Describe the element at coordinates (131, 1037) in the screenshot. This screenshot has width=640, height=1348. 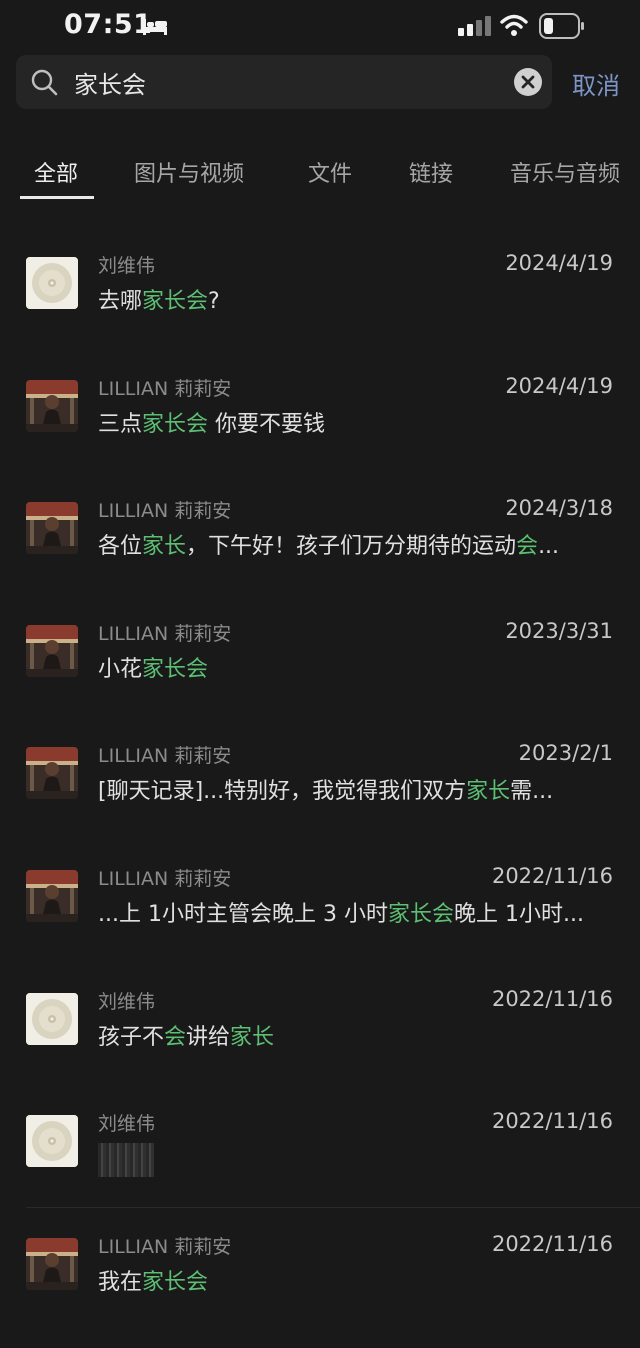
I see `snippet-text: 孩子不` at that location.